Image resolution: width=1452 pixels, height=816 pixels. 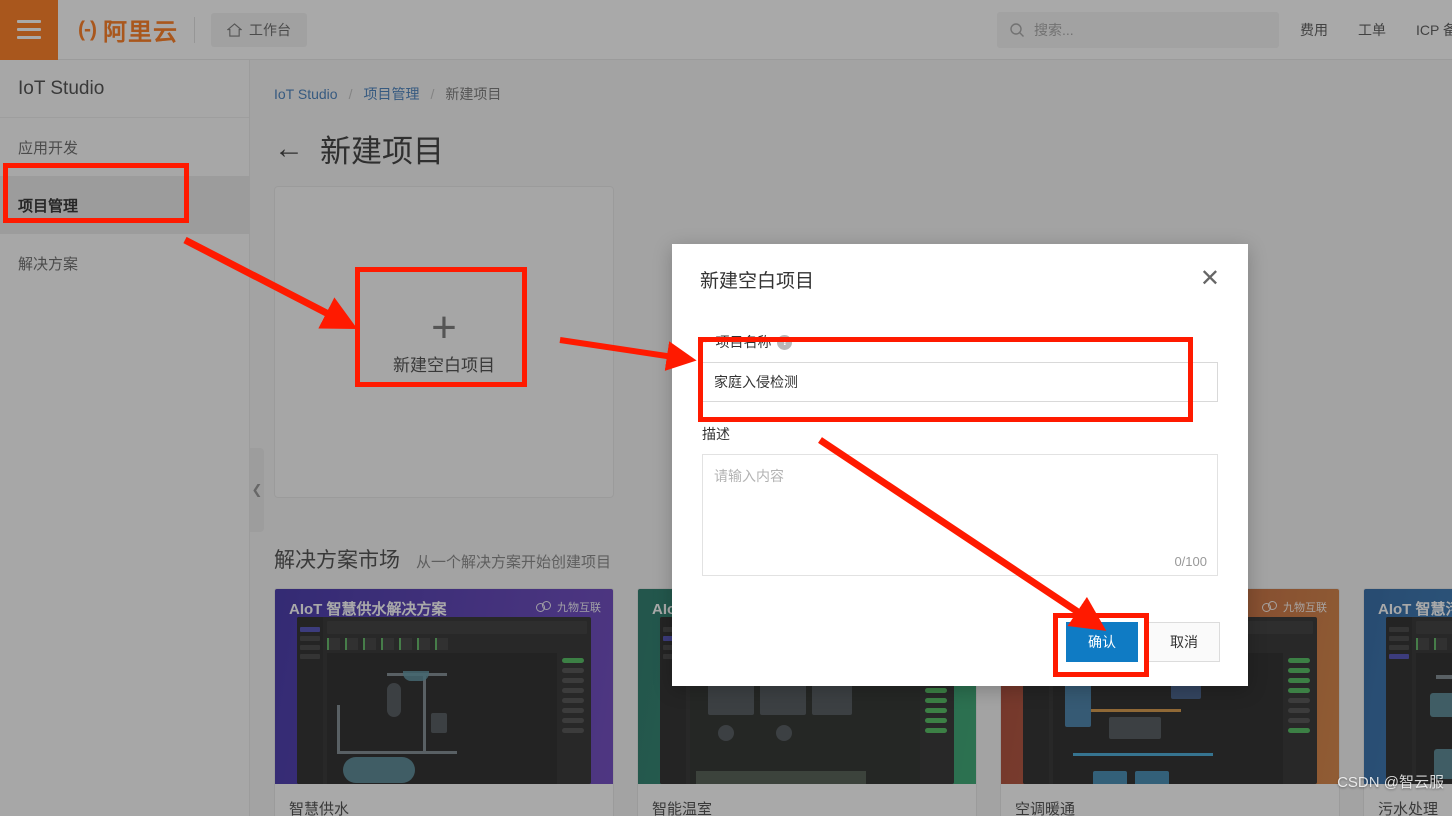 What do you see at coordinates (960, 279) in the screenshot?
I see `dialog-header: 新建空白项目 ✕` at bounding box center [960, 279].